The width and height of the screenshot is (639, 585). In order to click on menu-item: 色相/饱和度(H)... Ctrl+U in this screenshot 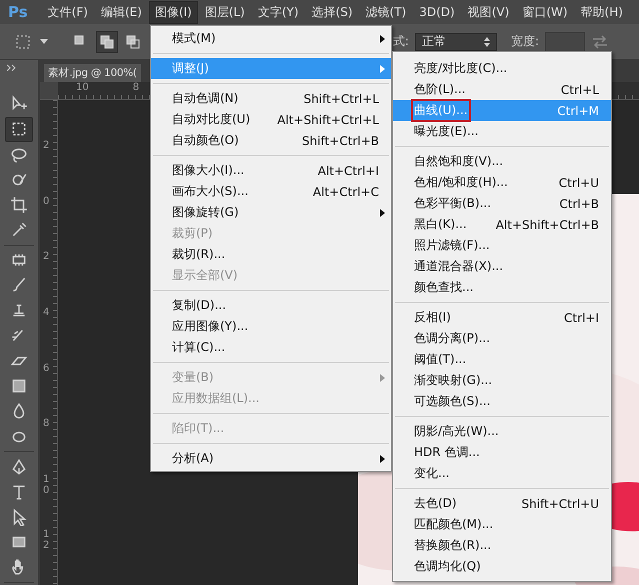, I will do `click(502, 182)`.